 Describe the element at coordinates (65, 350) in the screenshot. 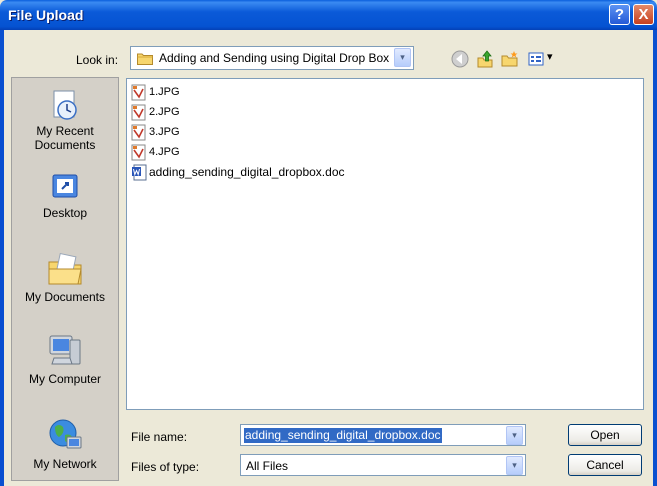

I see `my-computer-icon` at that location.